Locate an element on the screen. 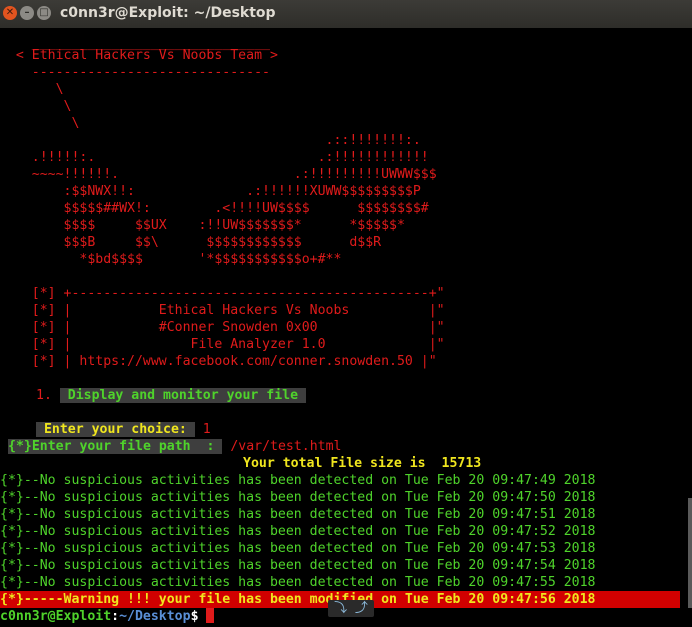  choice-prompt: Enter your choice: 1 is located at coordinates (123, 429).